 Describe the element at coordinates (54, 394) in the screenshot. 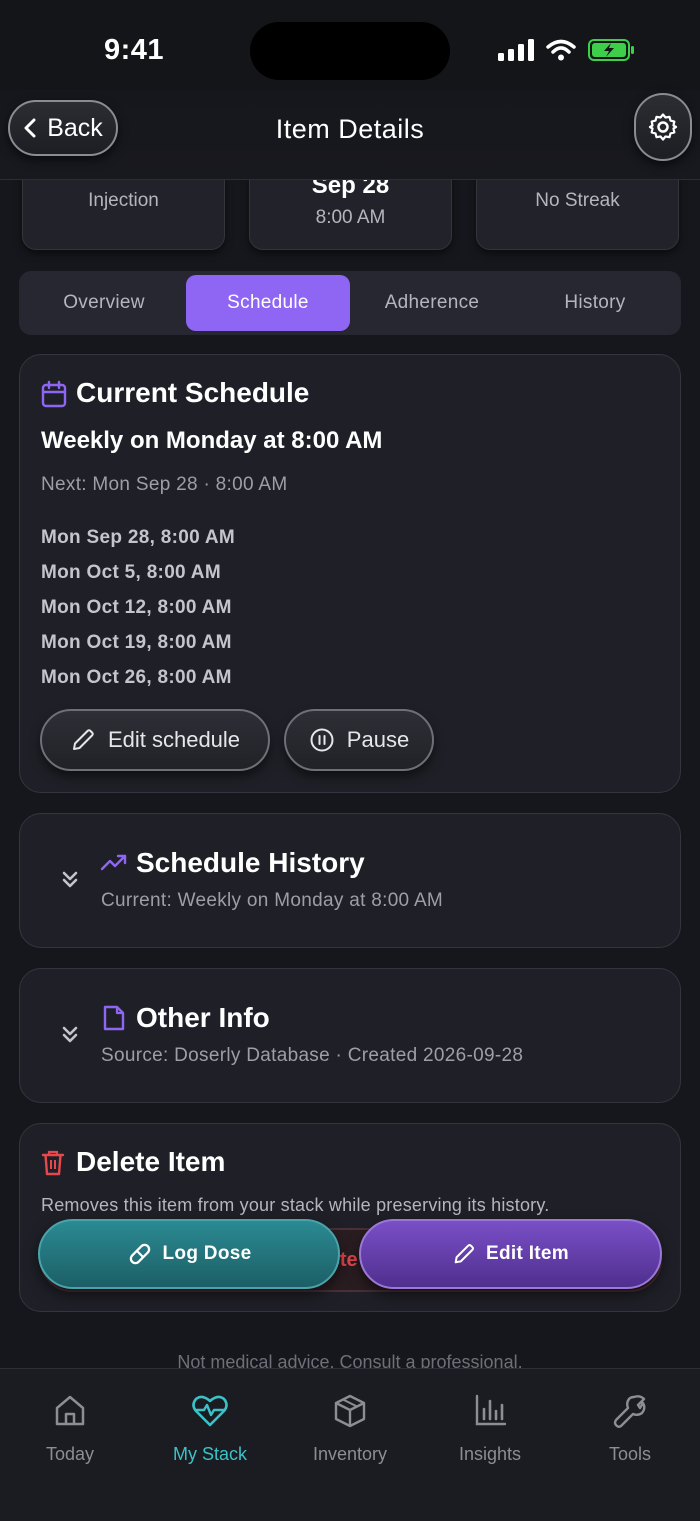

I see `calendar-icon` at that location.